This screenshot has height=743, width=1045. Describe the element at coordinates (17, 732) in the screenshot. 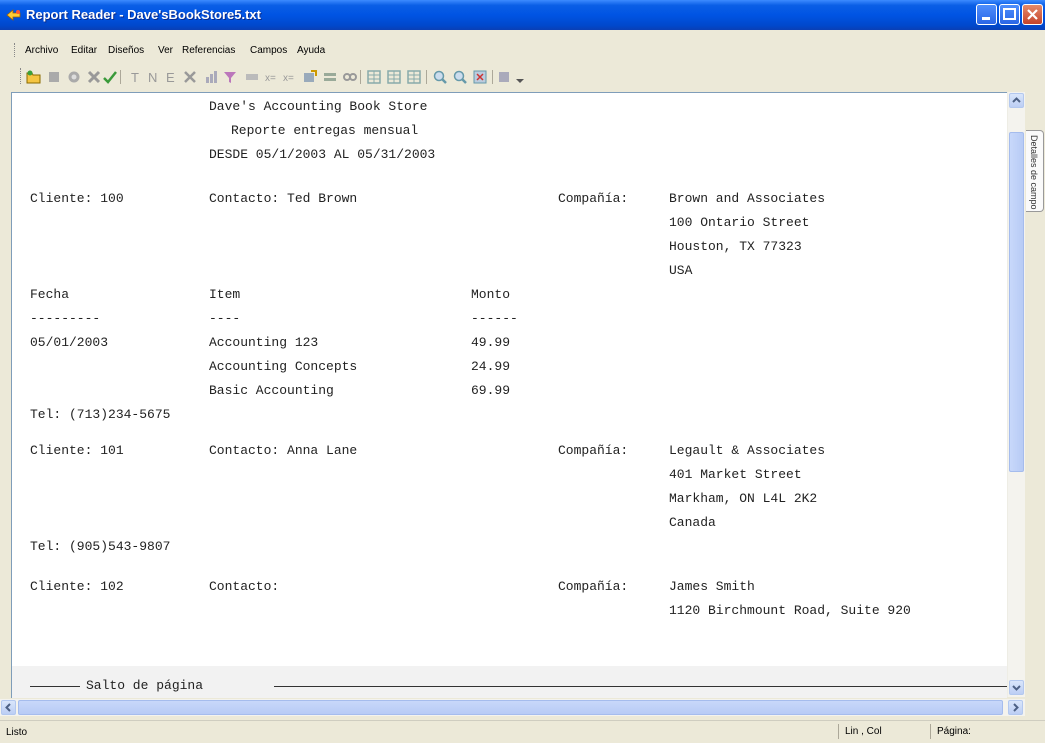

I see `status-text: Listo` at that location.